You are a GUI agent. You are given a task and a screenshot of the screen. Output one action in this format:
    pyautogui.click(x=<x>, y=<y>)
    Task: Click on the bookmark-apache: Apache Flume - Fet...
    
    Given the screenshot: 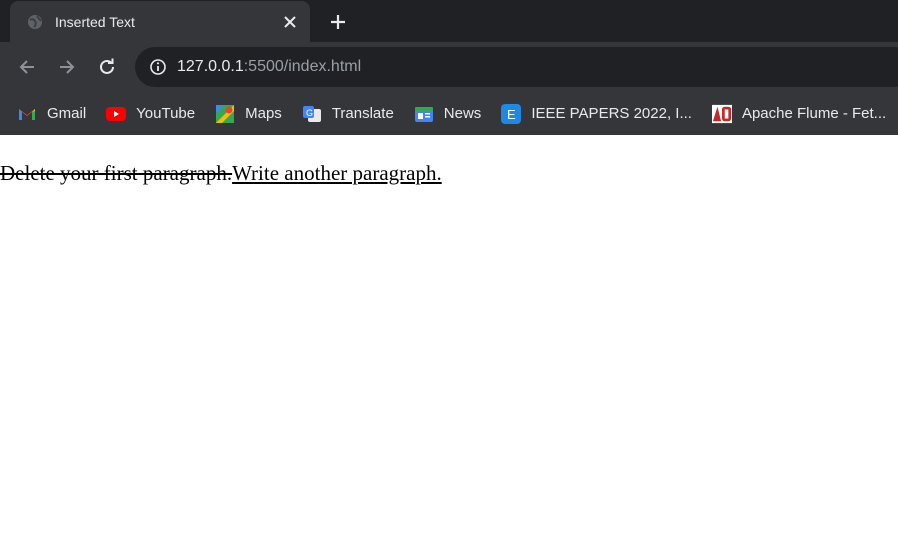 What is the action you would take?
    pyautogui.click(x=799, y=114)
    